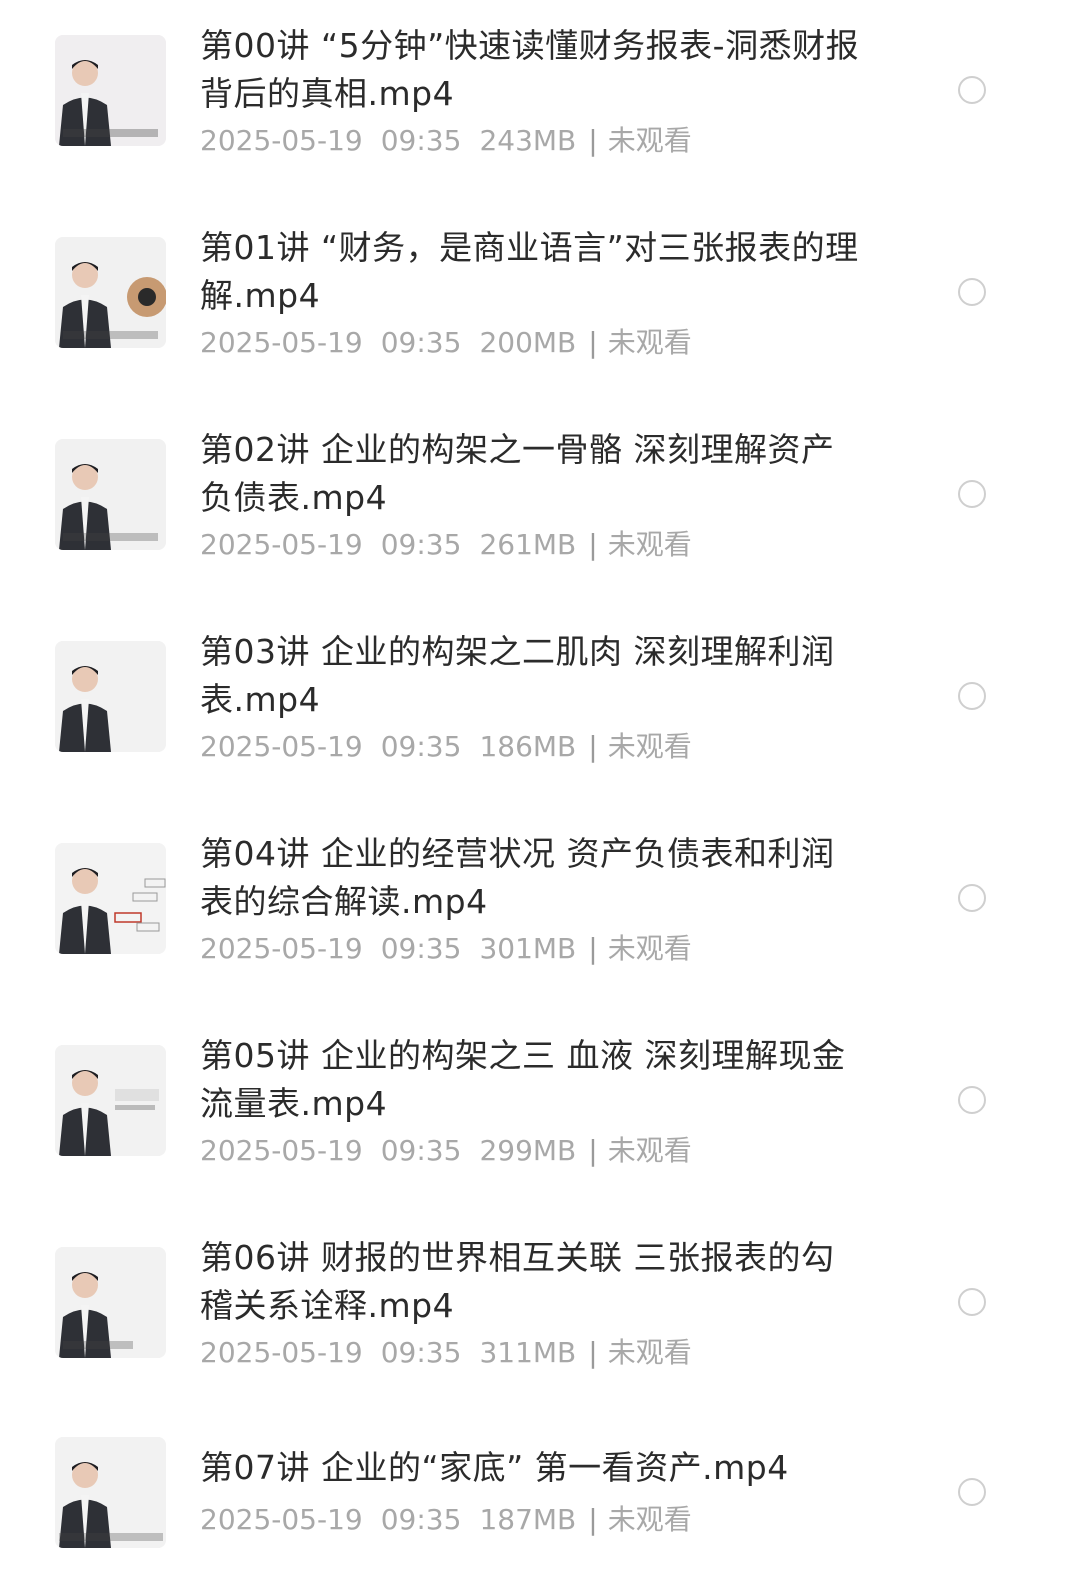  I want to click on file-size: 187MB, so click(528, 1519).